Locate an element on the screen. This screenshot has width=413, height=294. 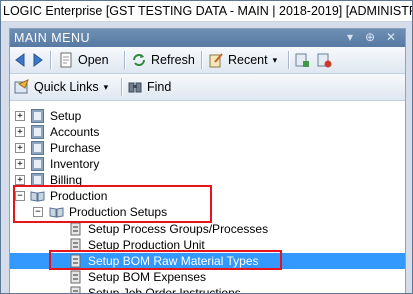
forward-arrow-icon is located at coordinates (38, 60).